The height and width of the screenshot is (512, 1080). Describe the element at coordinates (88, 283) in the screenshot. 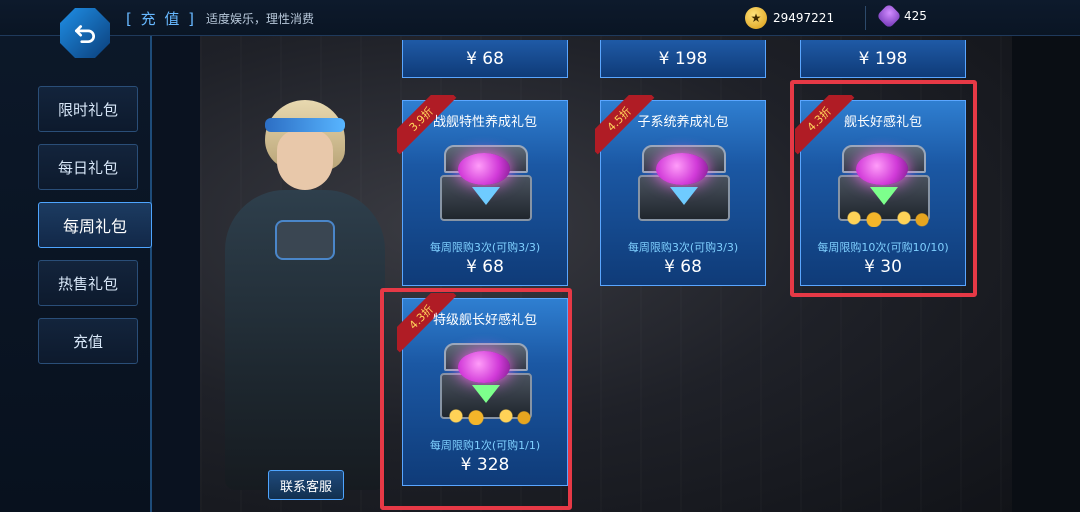

I see `sidebar-item-hot: 热售礼包` at that location.